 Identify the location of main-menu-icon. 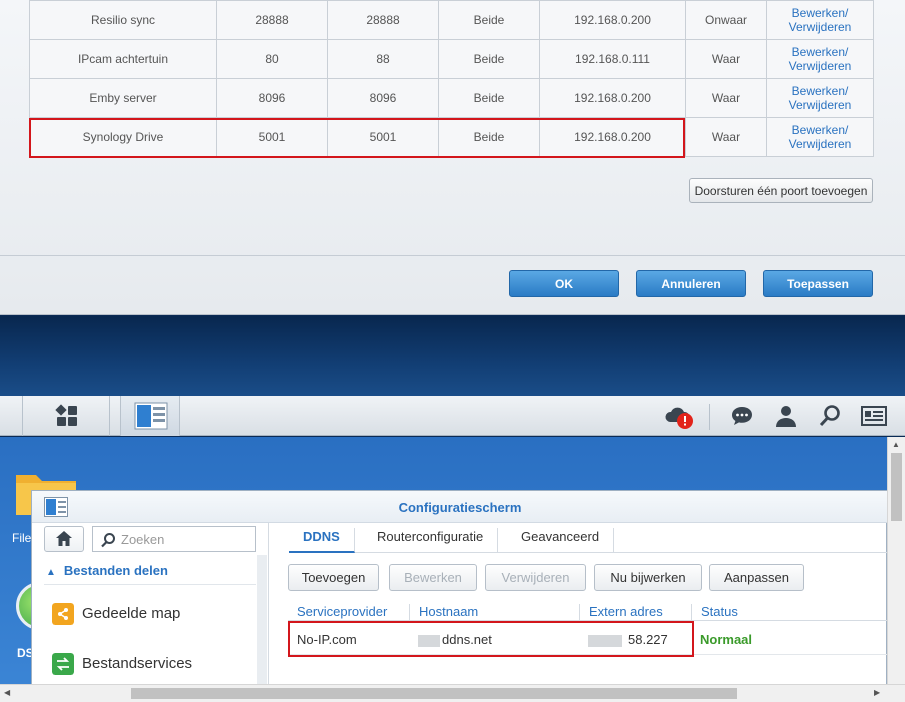
(66, 415).